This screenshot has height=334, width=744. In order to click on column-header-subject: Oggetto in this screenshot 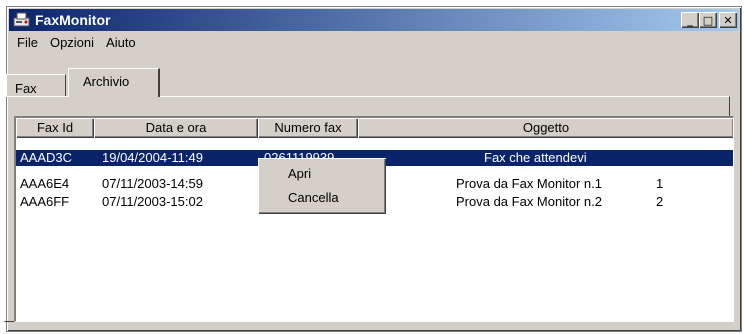, I will do `click(545, 128)`.